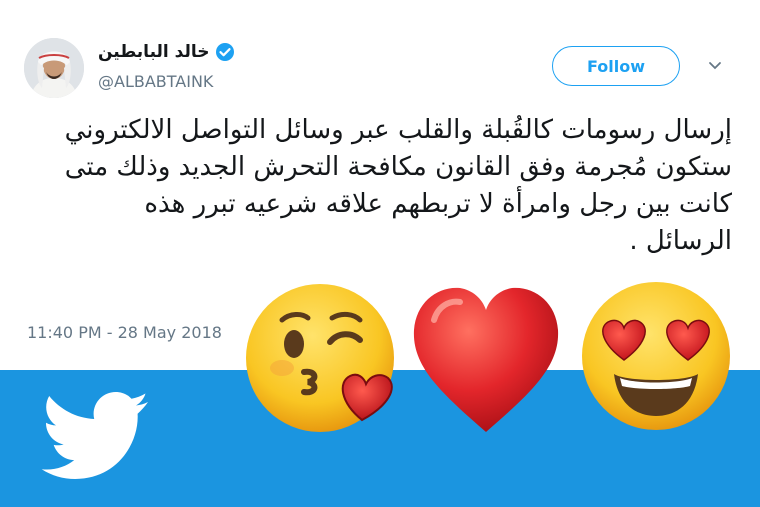 Image resolution: width=760 pixels, height=507 pixels. What do you see at coordinates (155, 81) in the screenshot?
I see `author-handle: @ALBABTAINK` at bounding box center [155, 81].